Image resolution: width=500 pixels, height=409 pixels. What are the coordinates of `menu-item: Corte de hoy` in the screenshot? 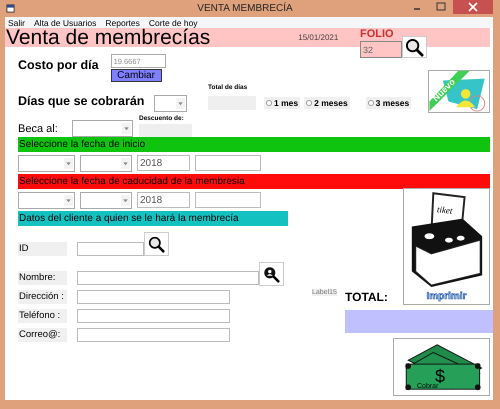 It's located at (173, 23).